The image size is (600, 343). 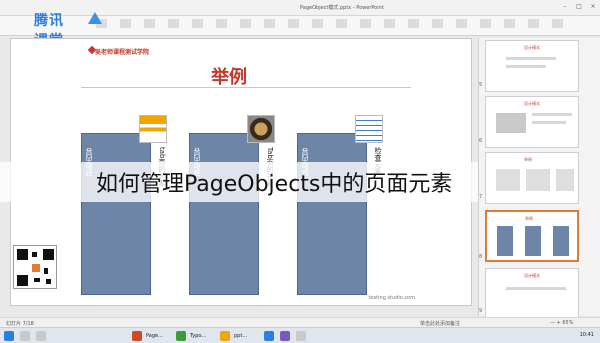 I want to click on video-caption: 如何管理PageObjects中的页面元素, so click(x=274, y=184).